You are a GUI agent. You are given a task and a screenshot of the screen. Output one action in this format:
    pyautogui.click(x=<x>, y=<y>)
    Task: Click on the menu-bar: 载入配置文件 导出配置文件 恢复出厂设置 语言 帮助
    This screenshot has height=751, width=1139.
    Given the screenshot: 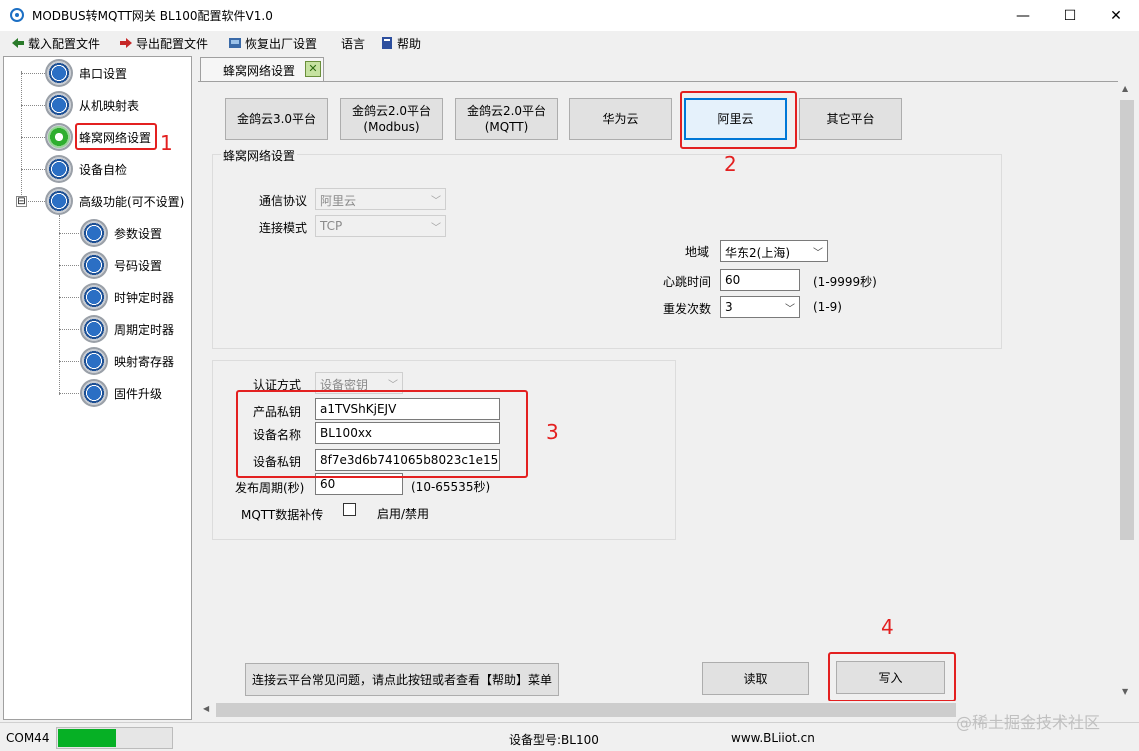 What is the action you would take?
    pyautogui.click(x=569, y=43)
    